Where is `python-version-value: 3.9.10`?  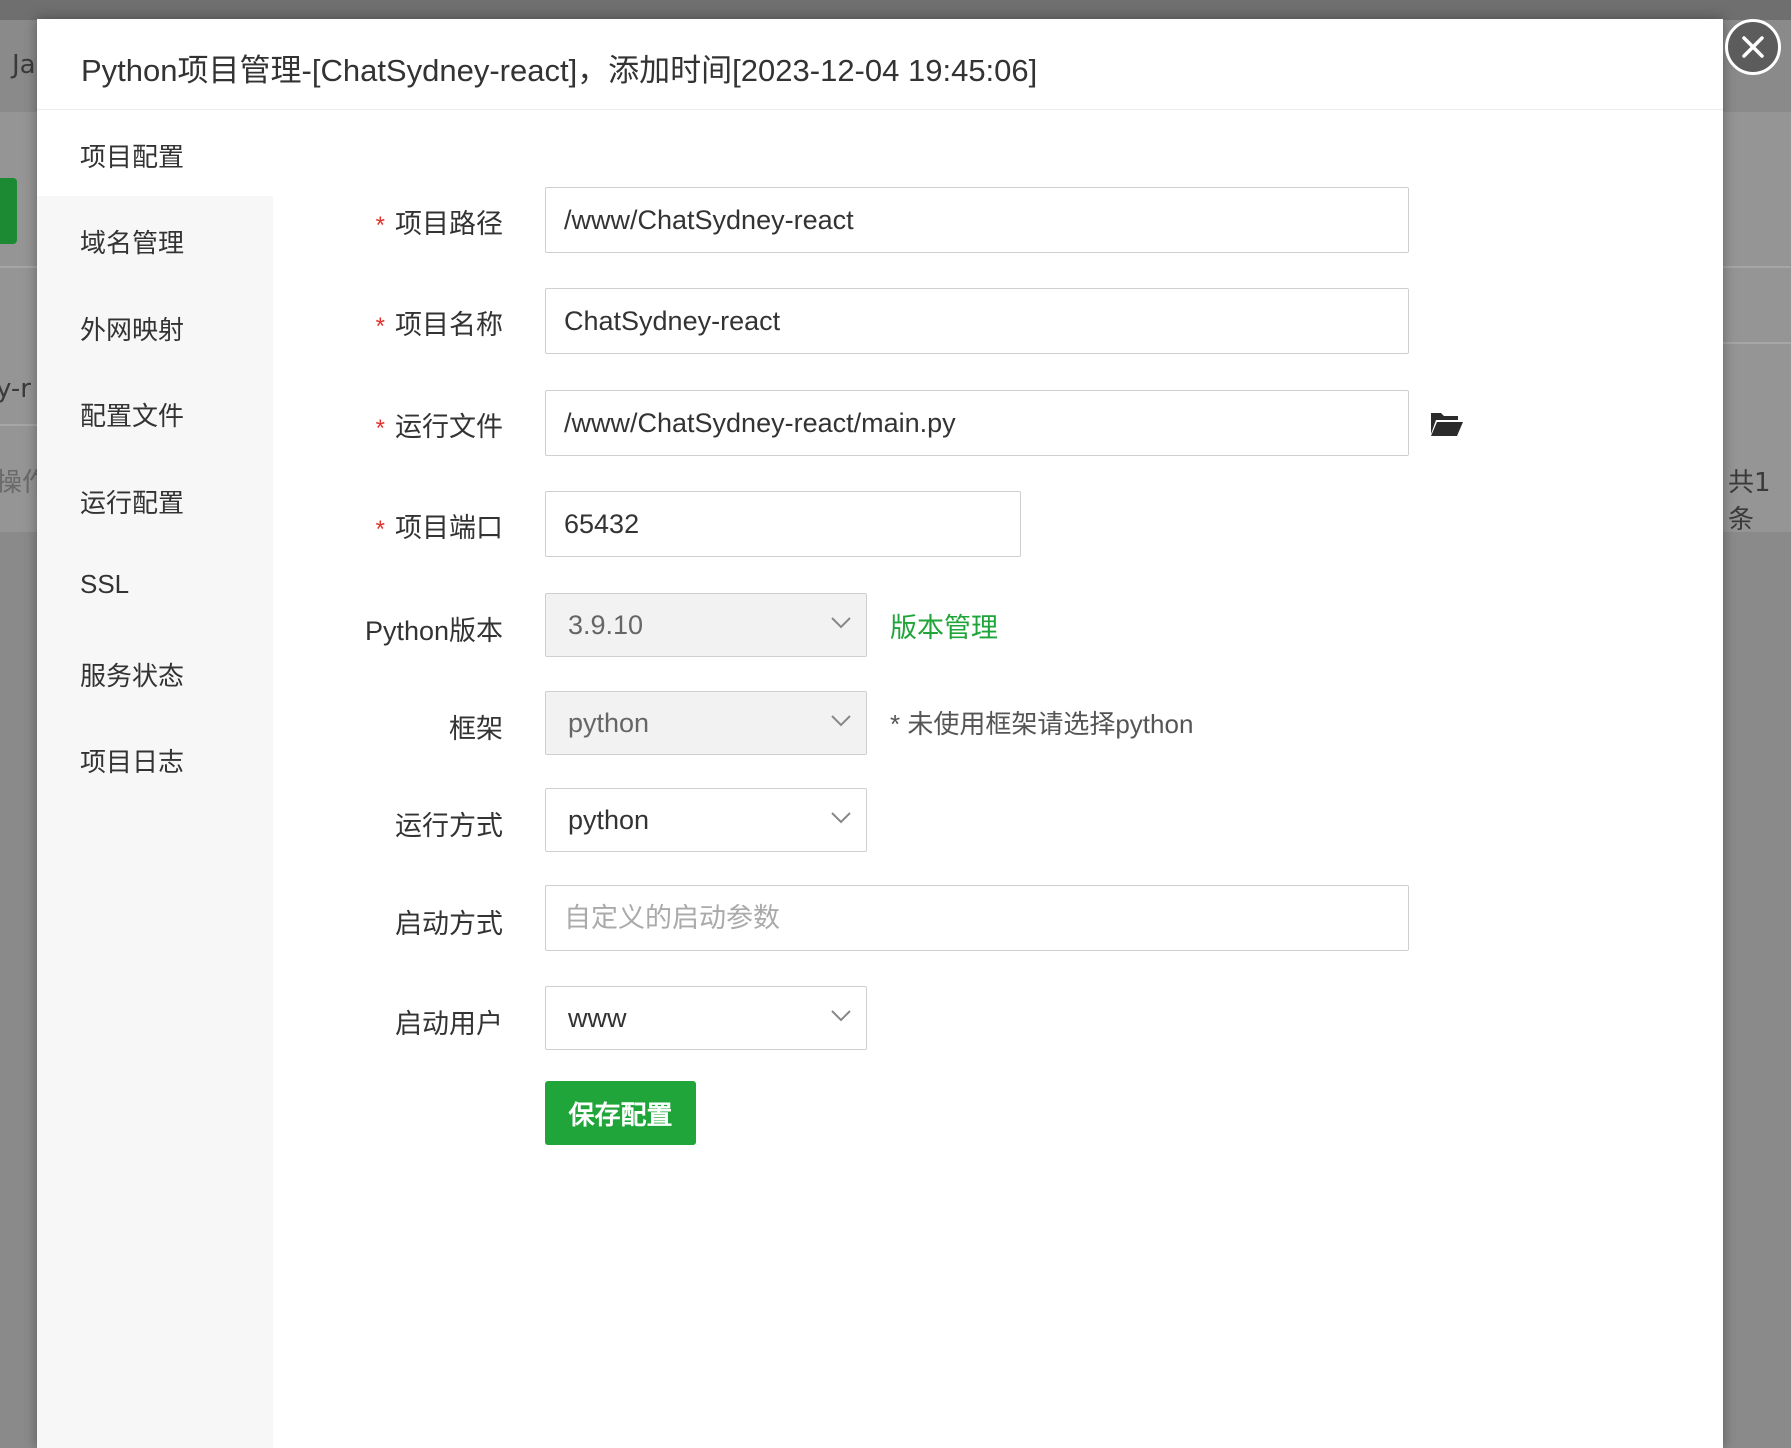 python-version-value: 3.9.10 is located at coordinates (606, 625).